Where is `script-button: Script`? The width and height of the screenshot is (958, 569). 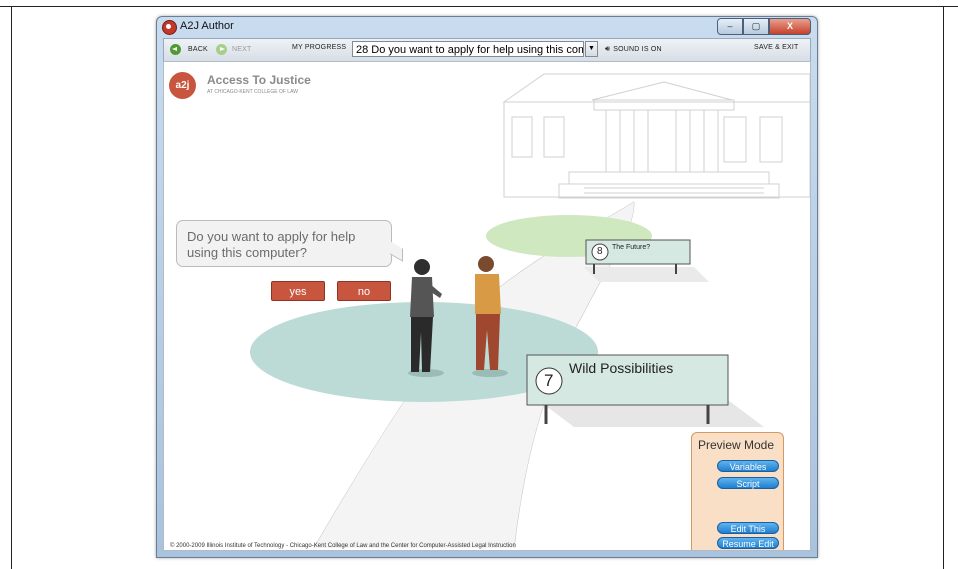
script-button: Script is located at coordinates (748, 483).